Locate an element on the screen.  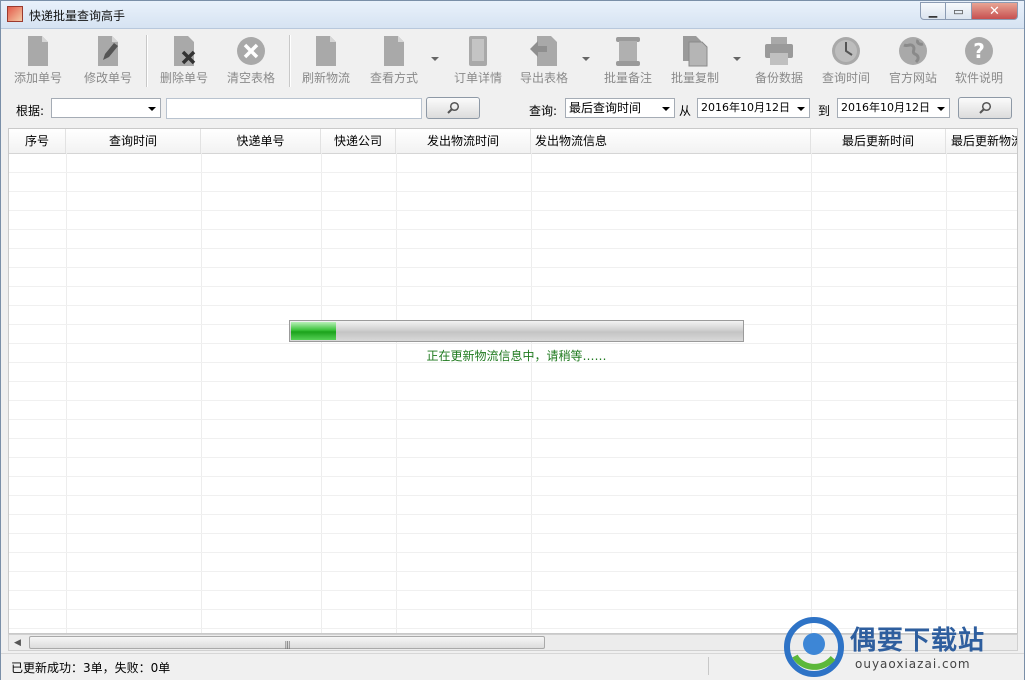
keyword-input is located at coordinates (294, 108).